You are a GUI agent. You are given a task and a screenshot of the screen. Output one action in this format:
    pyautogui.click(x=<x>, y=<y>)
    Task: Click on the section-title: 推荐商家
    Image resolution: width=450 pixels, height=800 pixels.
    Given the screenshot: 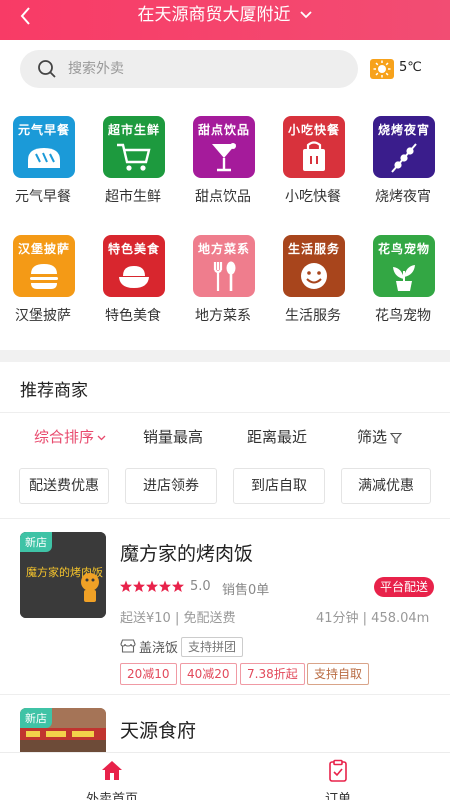 What is the action you would take?
    pyautogui.click(x=54, y=391)
    